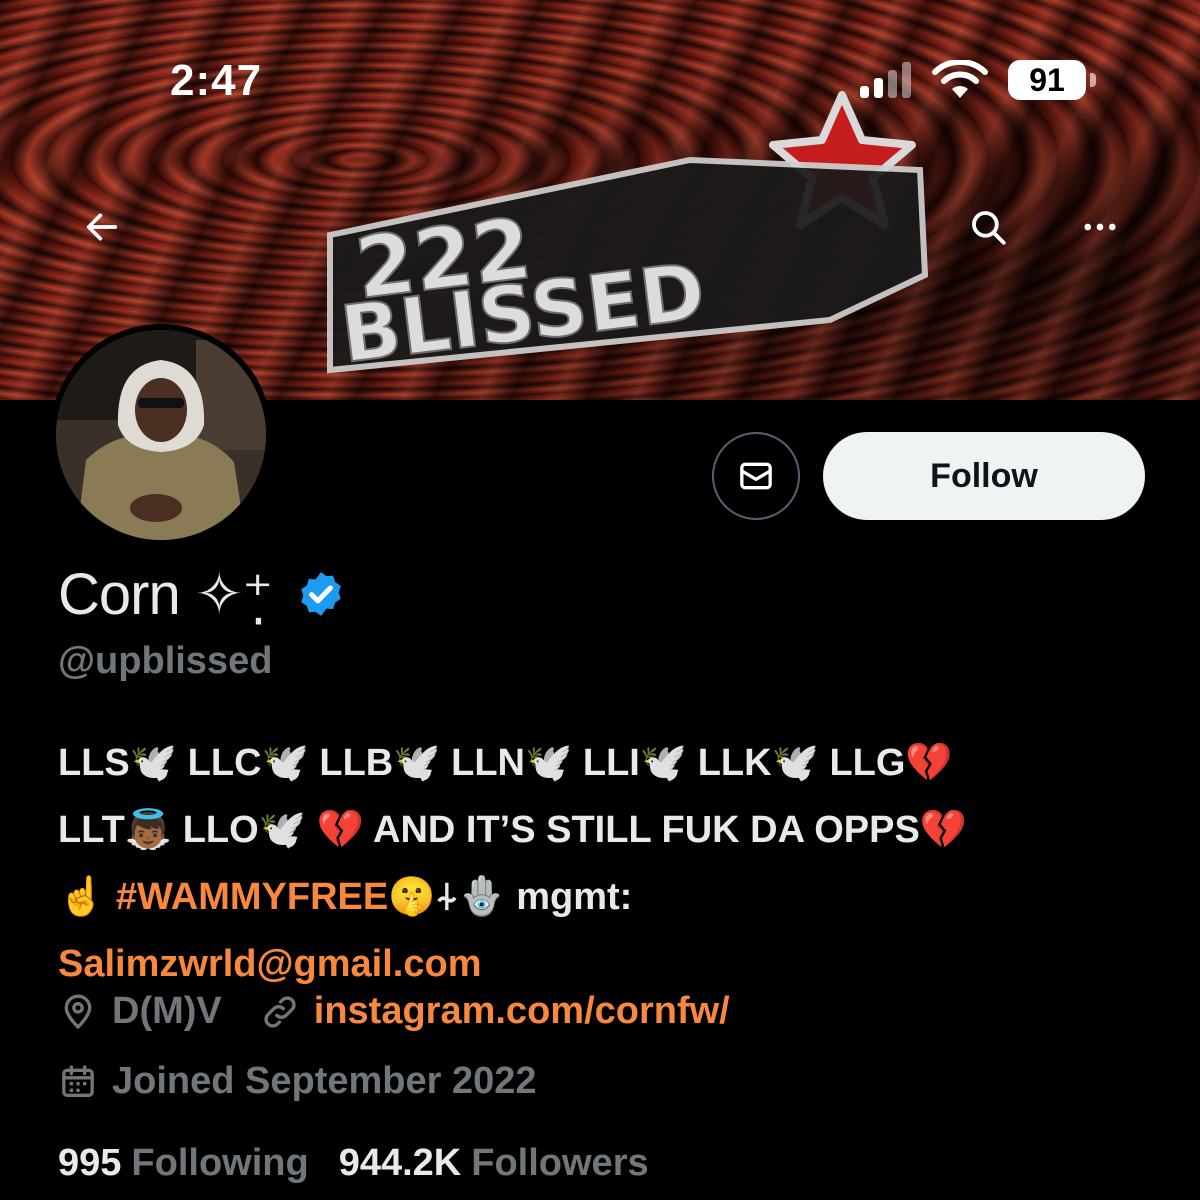 Image resolution: width=1200 pixels, height=1200 pixels. What do you see at coordinates (280, 1011) in the screenshot?
I see `link-icon` at bounding box center [280, 1011].